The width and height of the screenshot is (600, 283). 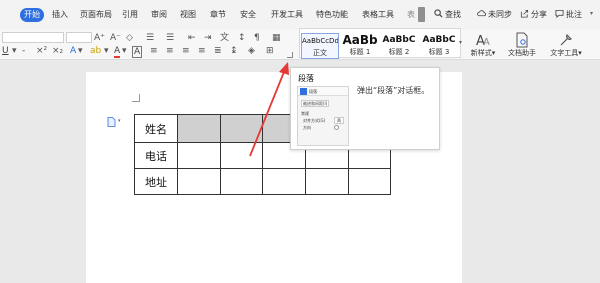 I want to click on align-left-icon: ≡, so click(x=154, y=51).